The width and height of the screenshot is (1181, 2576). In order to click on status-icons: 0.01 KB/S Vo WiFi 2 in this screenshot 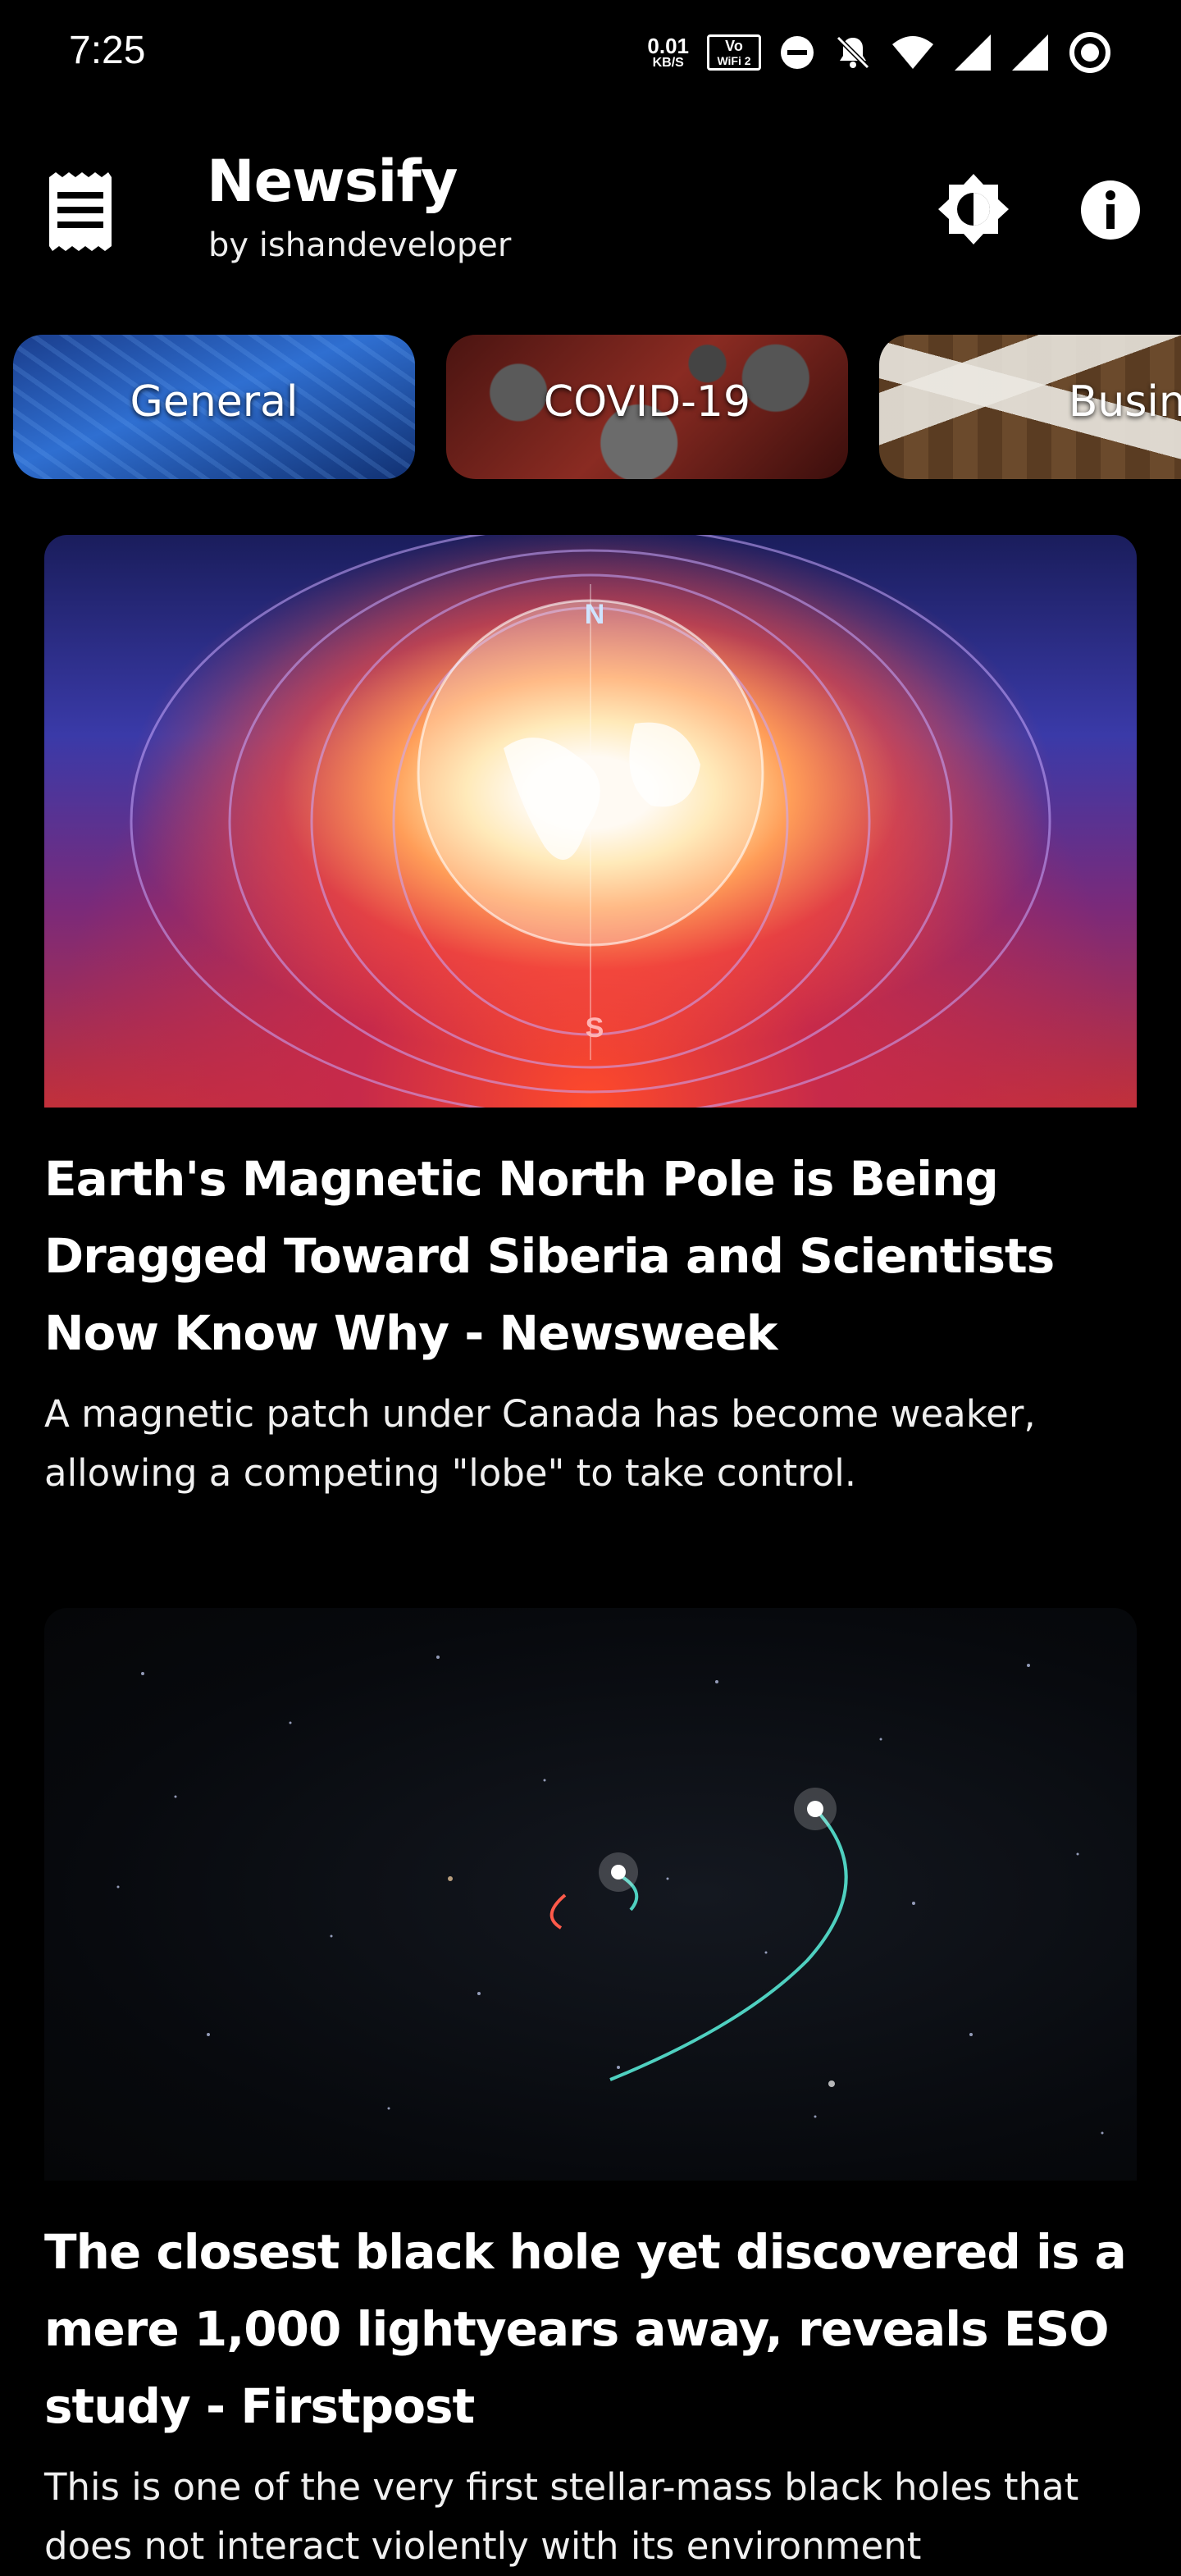, I will do `click(879, 52)`.